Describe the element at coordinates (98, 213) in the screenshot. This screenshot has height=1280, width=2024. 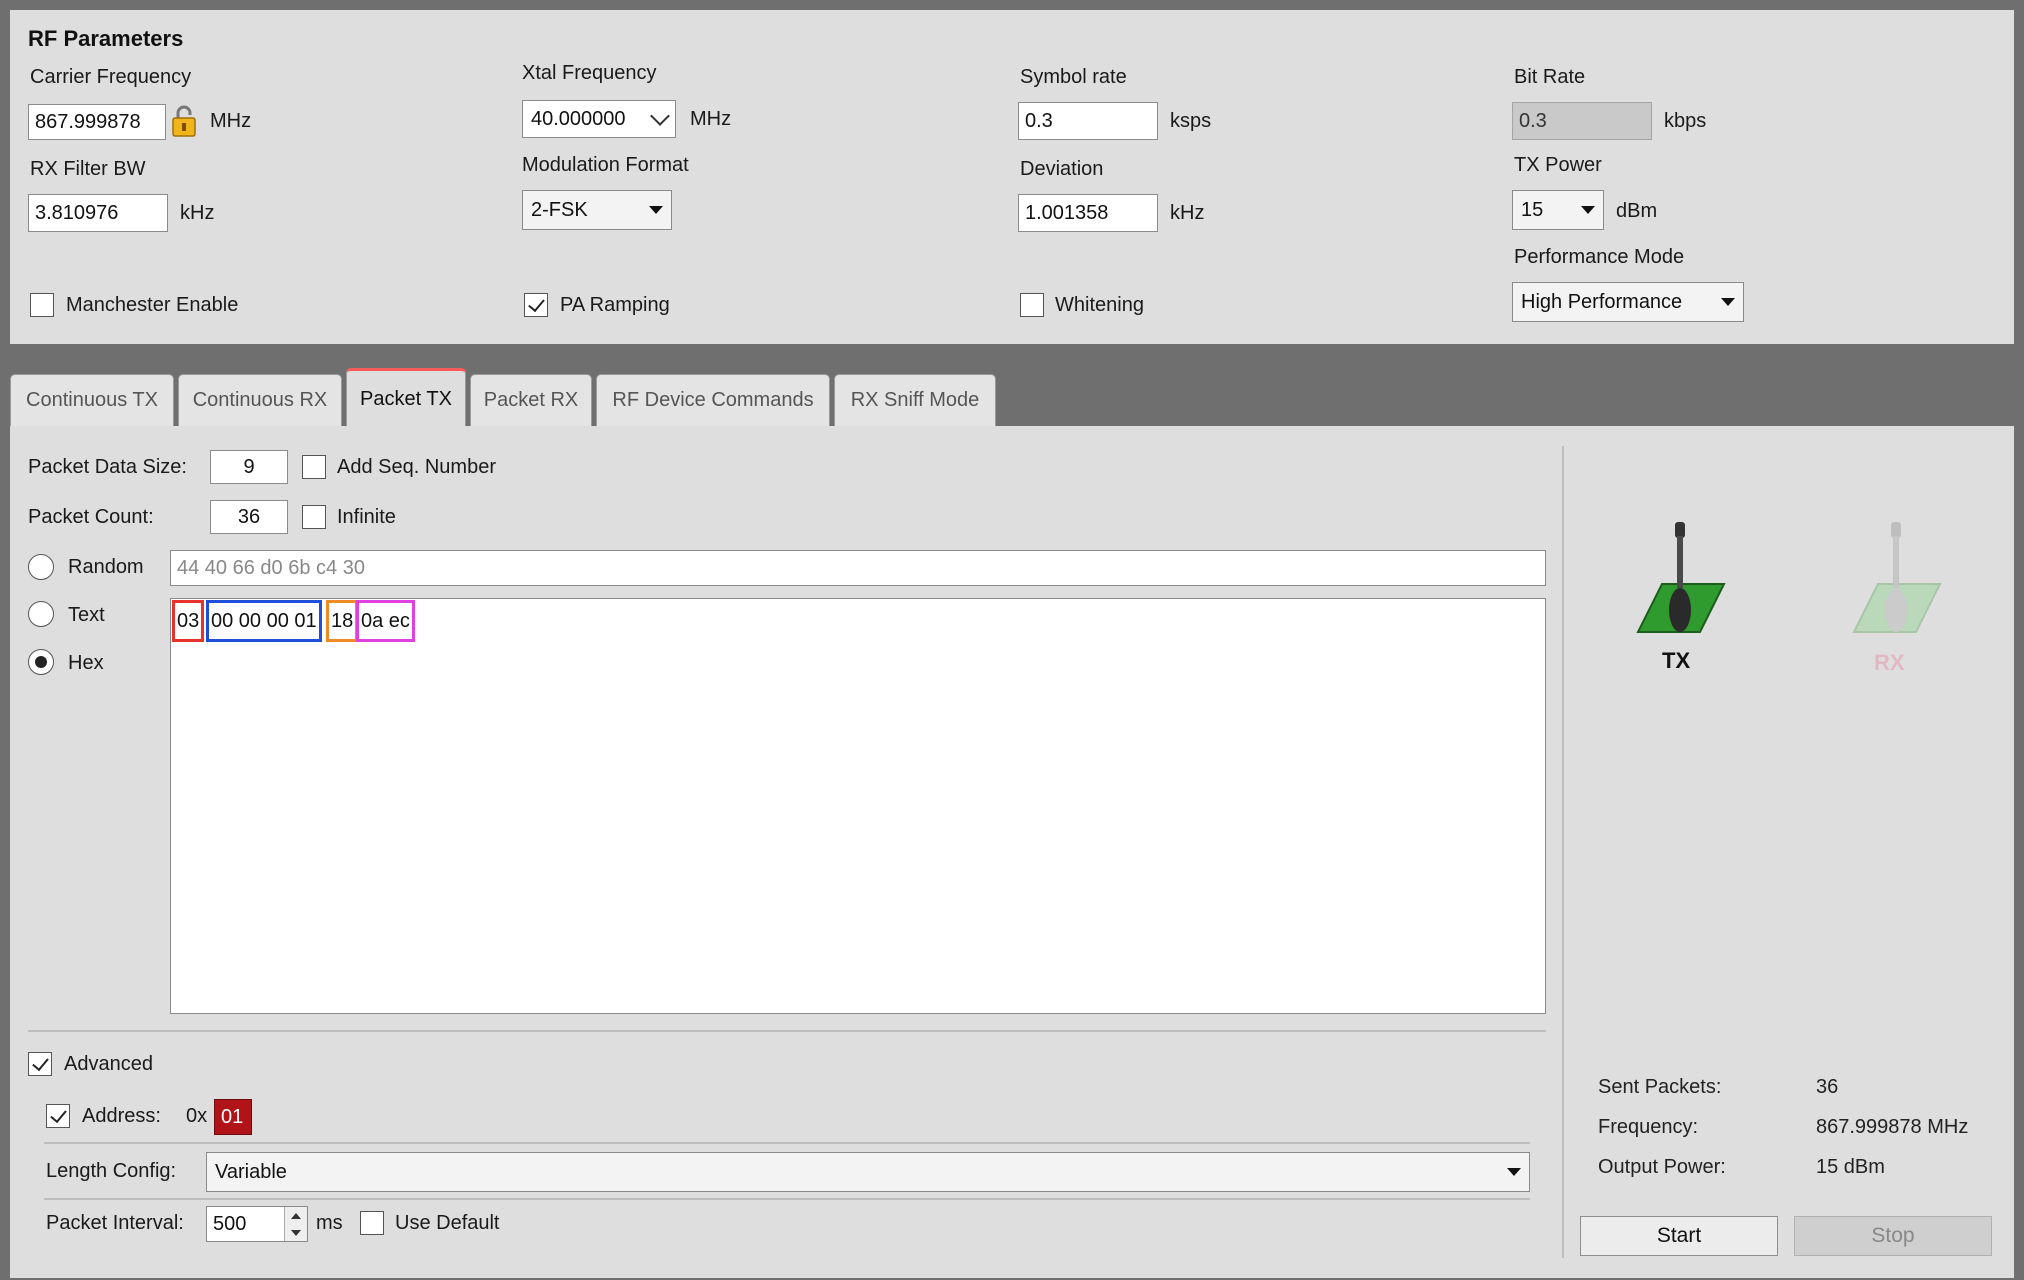
I see `rx-filter-bw-input: 3.810976` at that location.